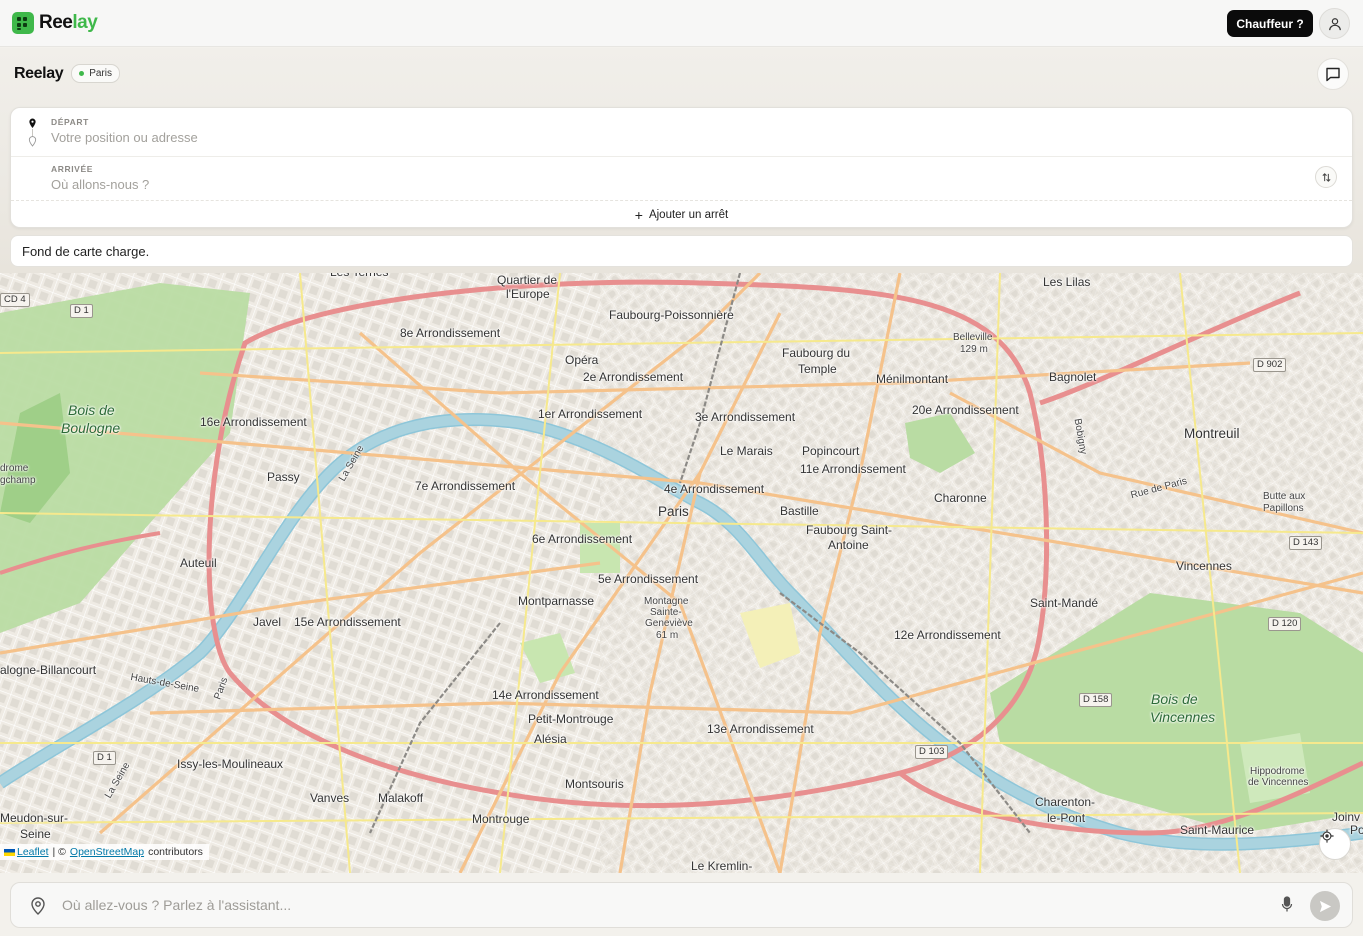 The width and height of the screenshot is (1363, 936). What do you see at coordinates (91, 428) in the screenshot?
I see `map-place-label: Boulogne` at bounding box center [91, 428].